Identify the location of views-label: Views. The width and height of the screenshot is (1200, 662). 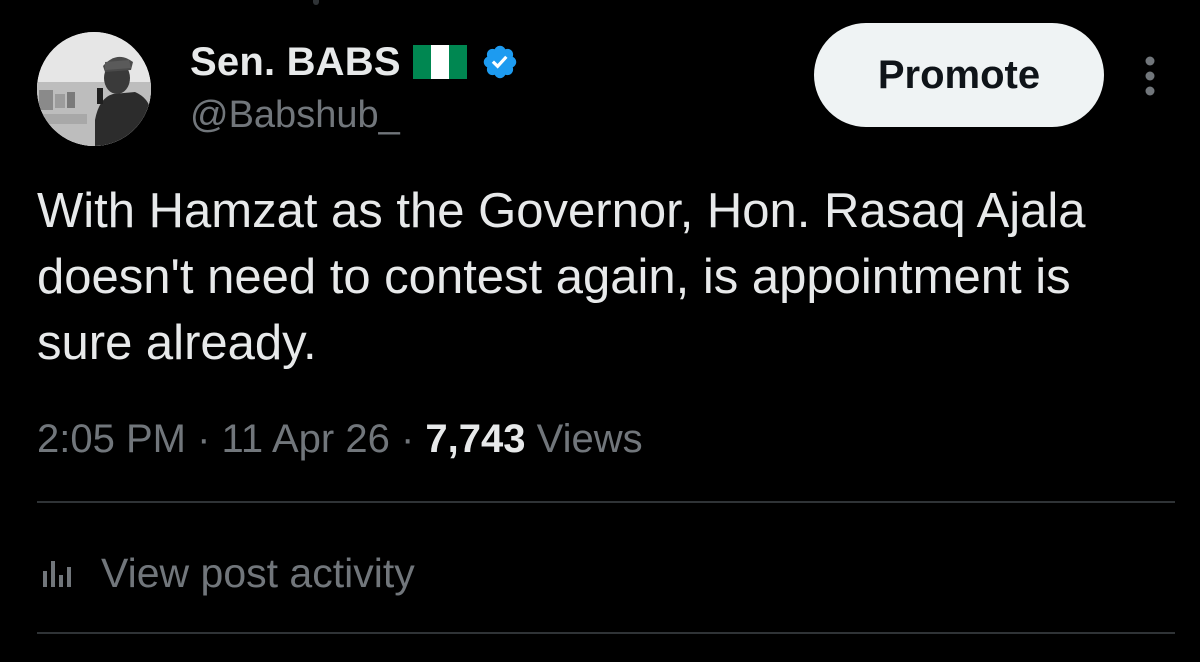
(589, 439).